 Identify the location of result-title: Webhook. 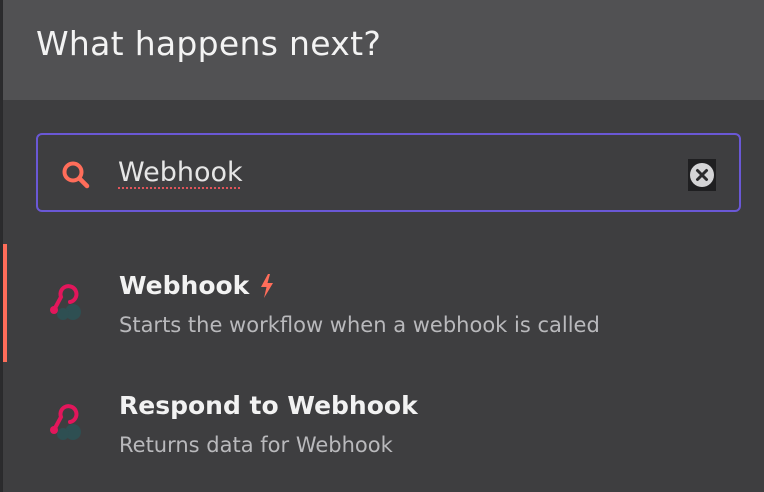
(197, 286).